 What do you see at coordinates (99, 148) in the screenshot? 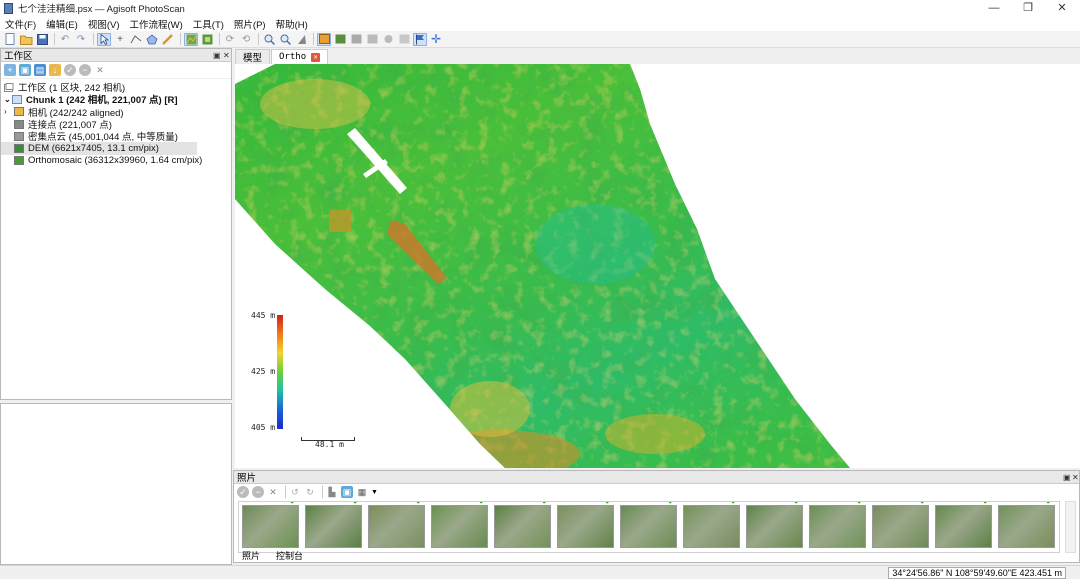
I see `tree-item: DEM (6621x7405, 13.1 cm/pix)` at bounding box center [99, 148].